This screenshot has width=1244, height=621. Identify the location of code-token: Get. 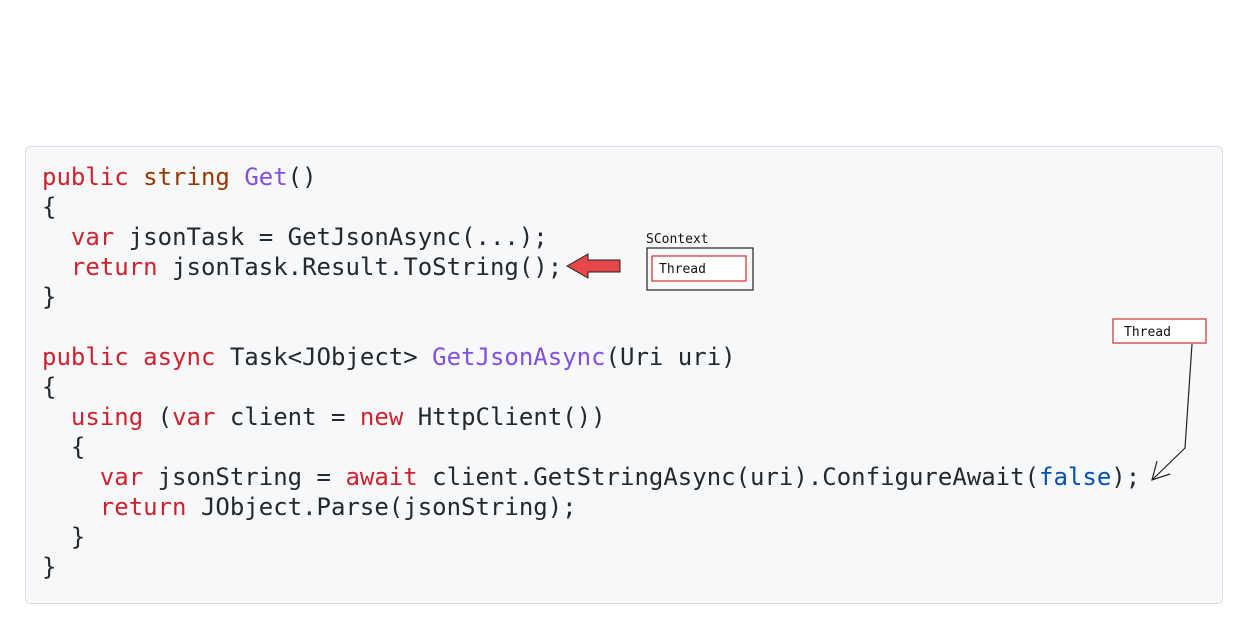
(266, 177).